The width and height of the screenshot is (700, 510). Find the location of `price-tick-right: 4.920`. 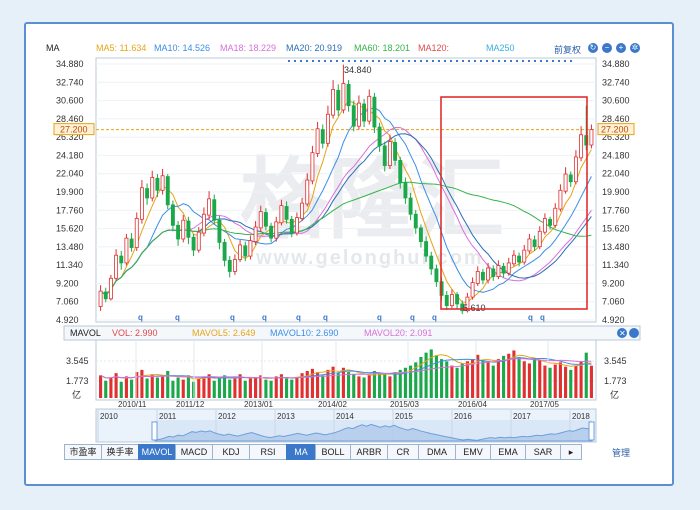

price-tick-right: 4.920 is located at coordinates (613, 320).